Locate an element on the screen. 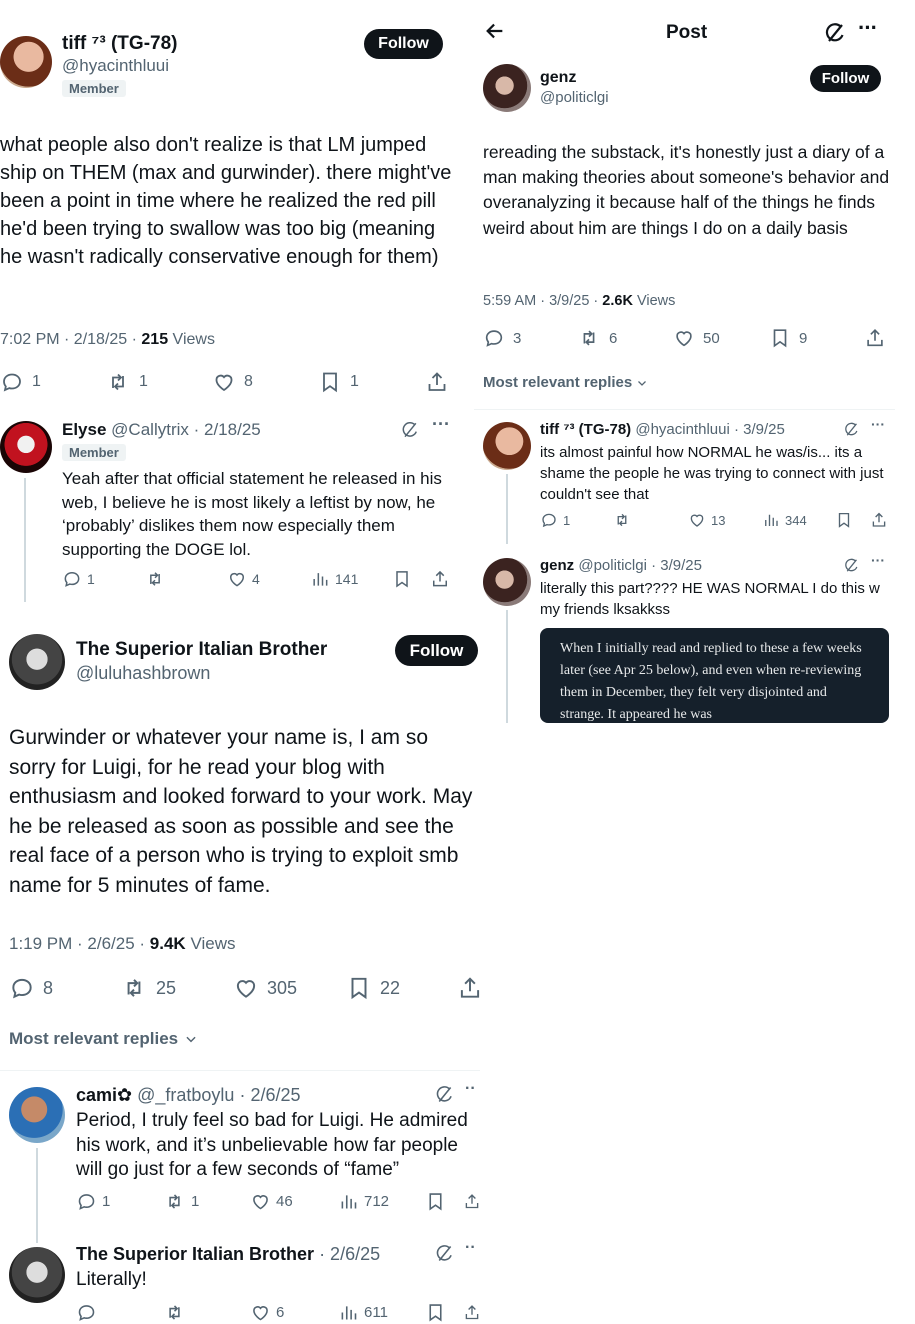  reply-author-name: Elyse is located at coordinates (84, 429).